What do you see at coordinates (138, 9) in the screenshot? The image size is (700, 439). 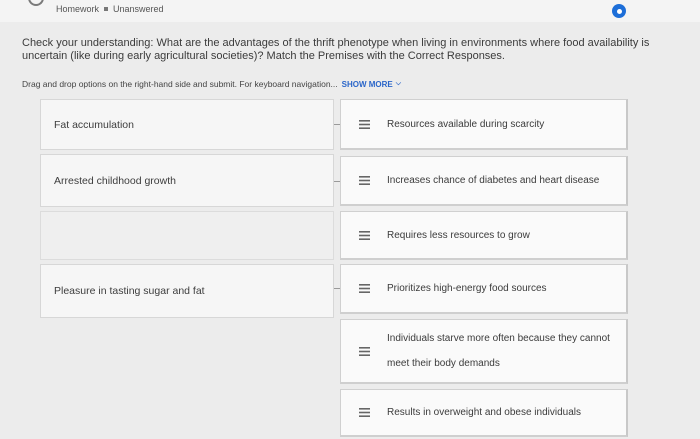 I see `breadcrumb-status: Unanswered` at bounding box center [138, 9].